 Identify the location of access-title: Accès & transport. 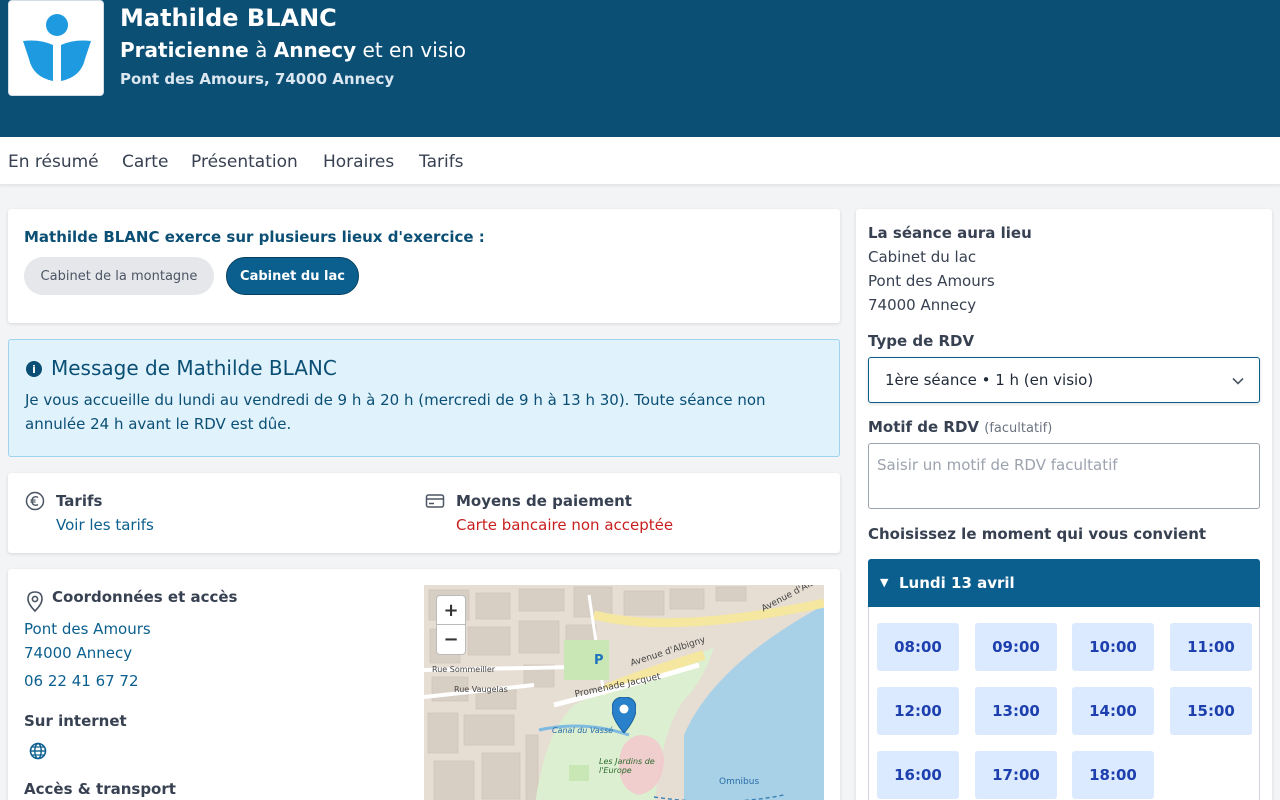
(100, 789).